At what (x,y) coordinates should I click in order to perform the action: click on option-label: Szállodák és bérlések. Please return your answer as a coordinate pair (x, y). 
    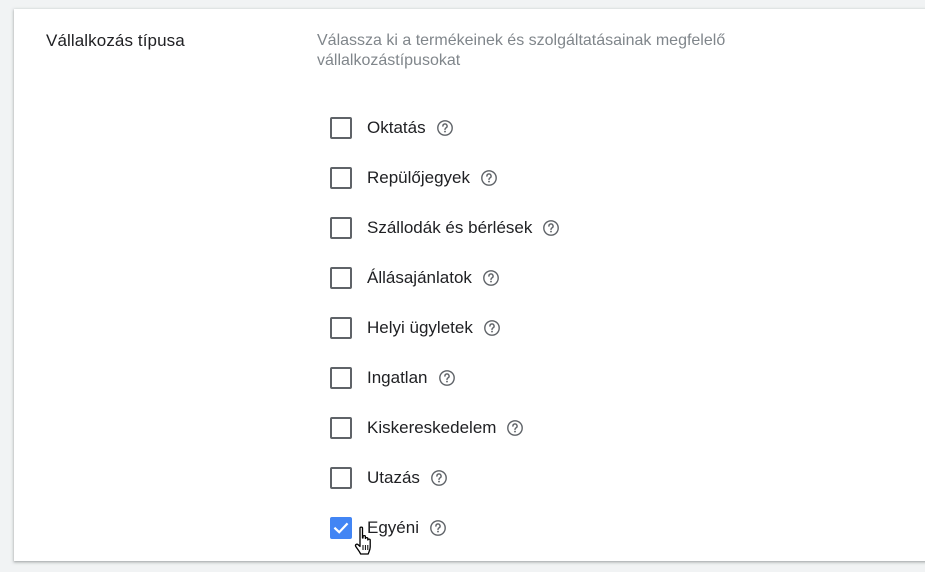
    Looking at the image, I should click on (450, 227).